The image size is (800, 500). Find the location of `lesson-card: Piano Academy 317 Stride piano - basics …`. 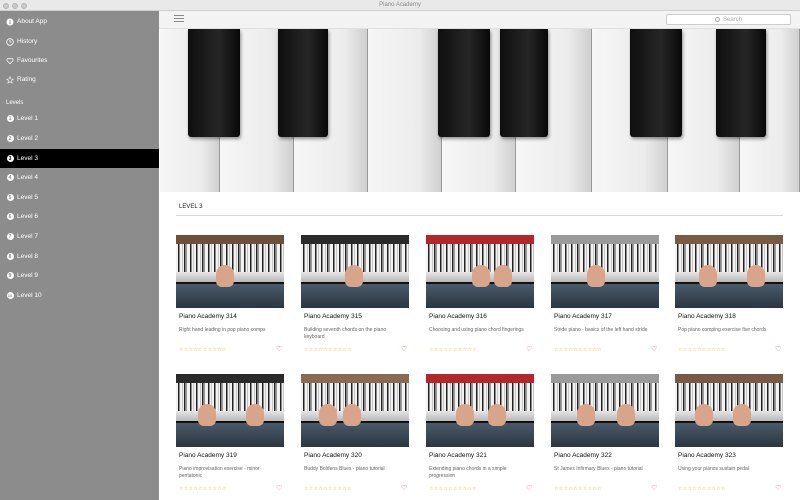

lesson-card: Piano Academy 317 Stride piano - basics … is located at coordinates (605, 295).